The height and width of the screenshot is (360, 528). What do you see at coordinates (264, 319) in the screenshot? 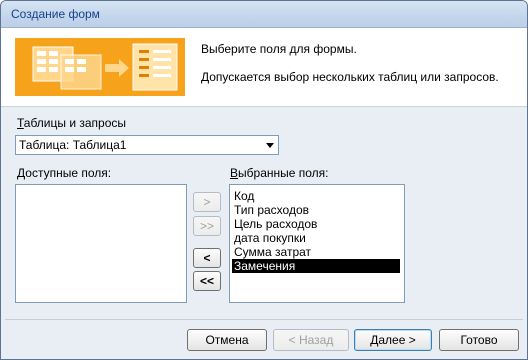
I see `footer-divider` at bounding box center [264, 319].